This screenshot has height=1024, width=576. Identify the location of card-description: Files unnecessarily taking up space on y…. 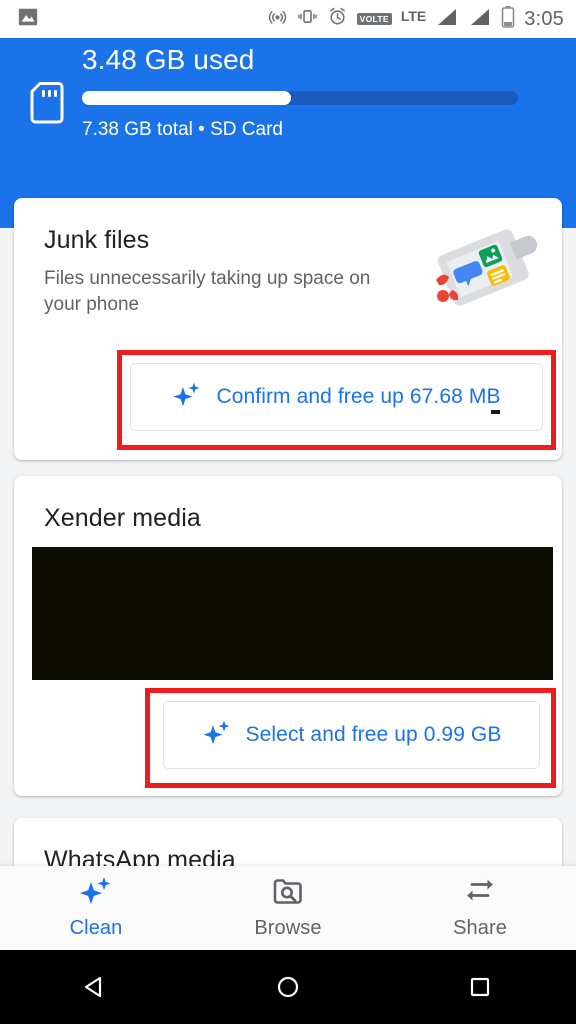
(207, 291).